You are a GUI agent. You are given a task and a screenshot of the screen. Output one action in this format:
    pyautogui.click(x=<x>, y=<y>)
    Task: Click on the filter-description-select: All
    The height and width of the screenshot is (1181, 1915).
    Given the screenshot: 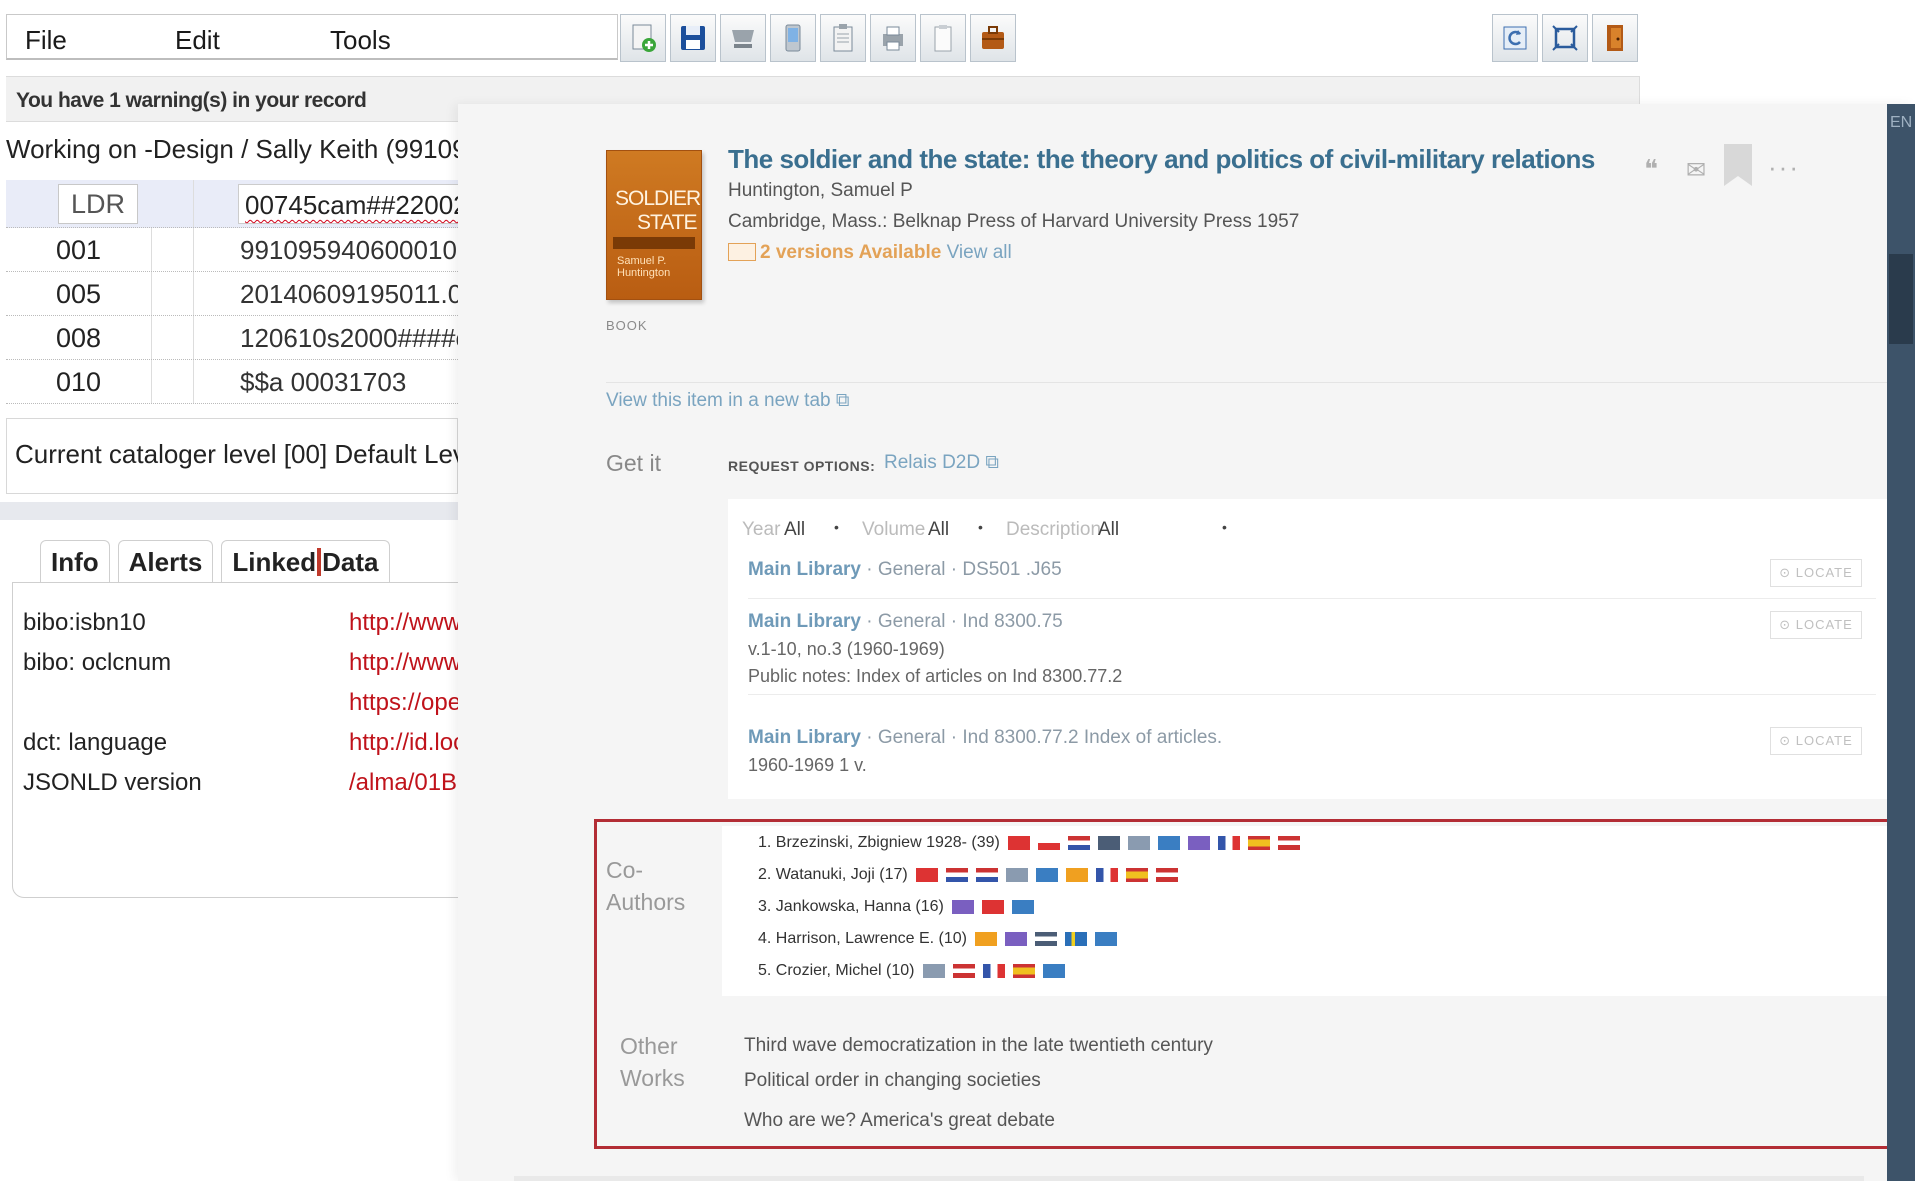 What is the action you would take?
    pyautogui.click(x=1108, y=530)
    